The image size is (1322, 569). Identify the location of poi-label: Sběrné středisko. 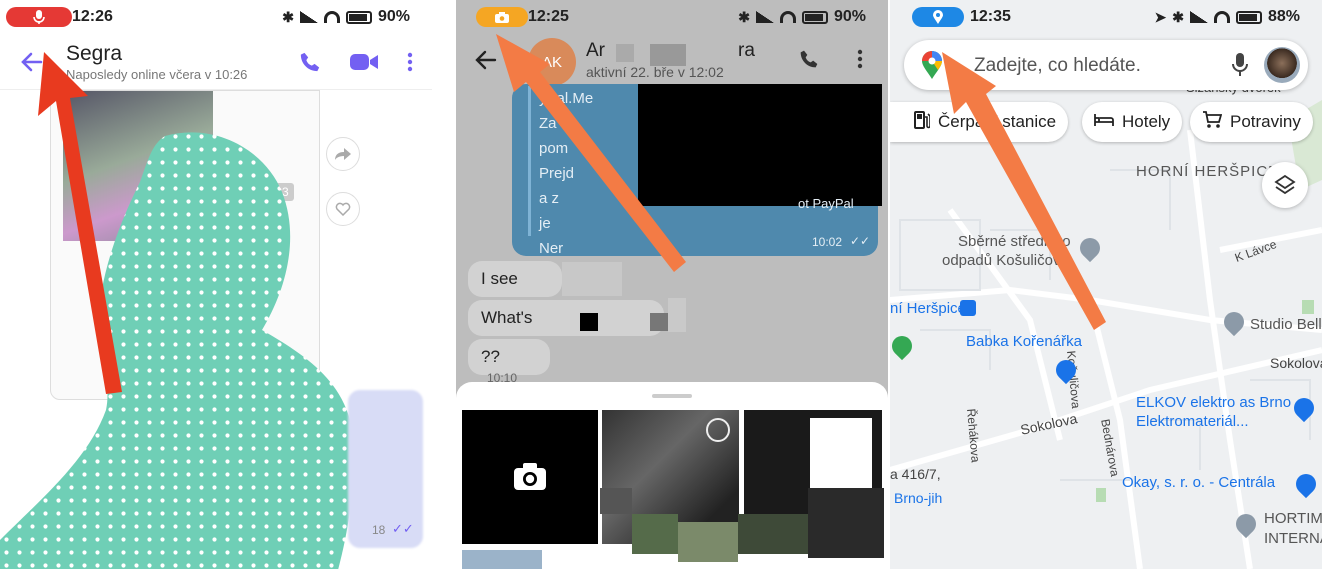
(1014, 241).